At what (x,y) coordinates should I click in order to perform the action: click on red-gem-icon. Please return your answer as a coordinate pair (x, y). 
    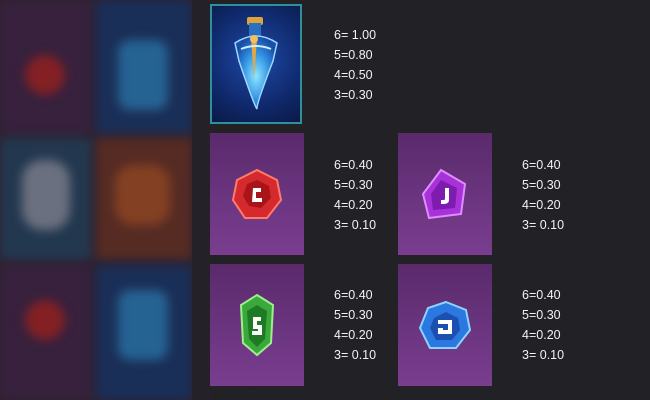
    Looking at the image, I should click on (257, 193).